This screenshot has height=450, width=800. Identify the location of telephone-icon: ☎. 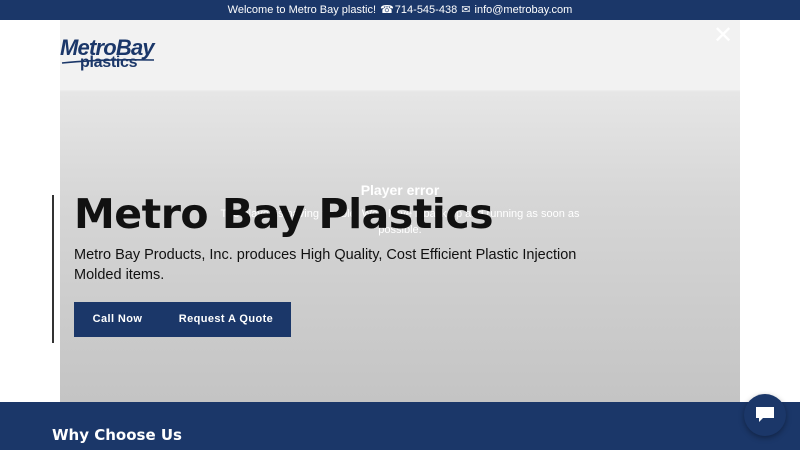
(387, 10).